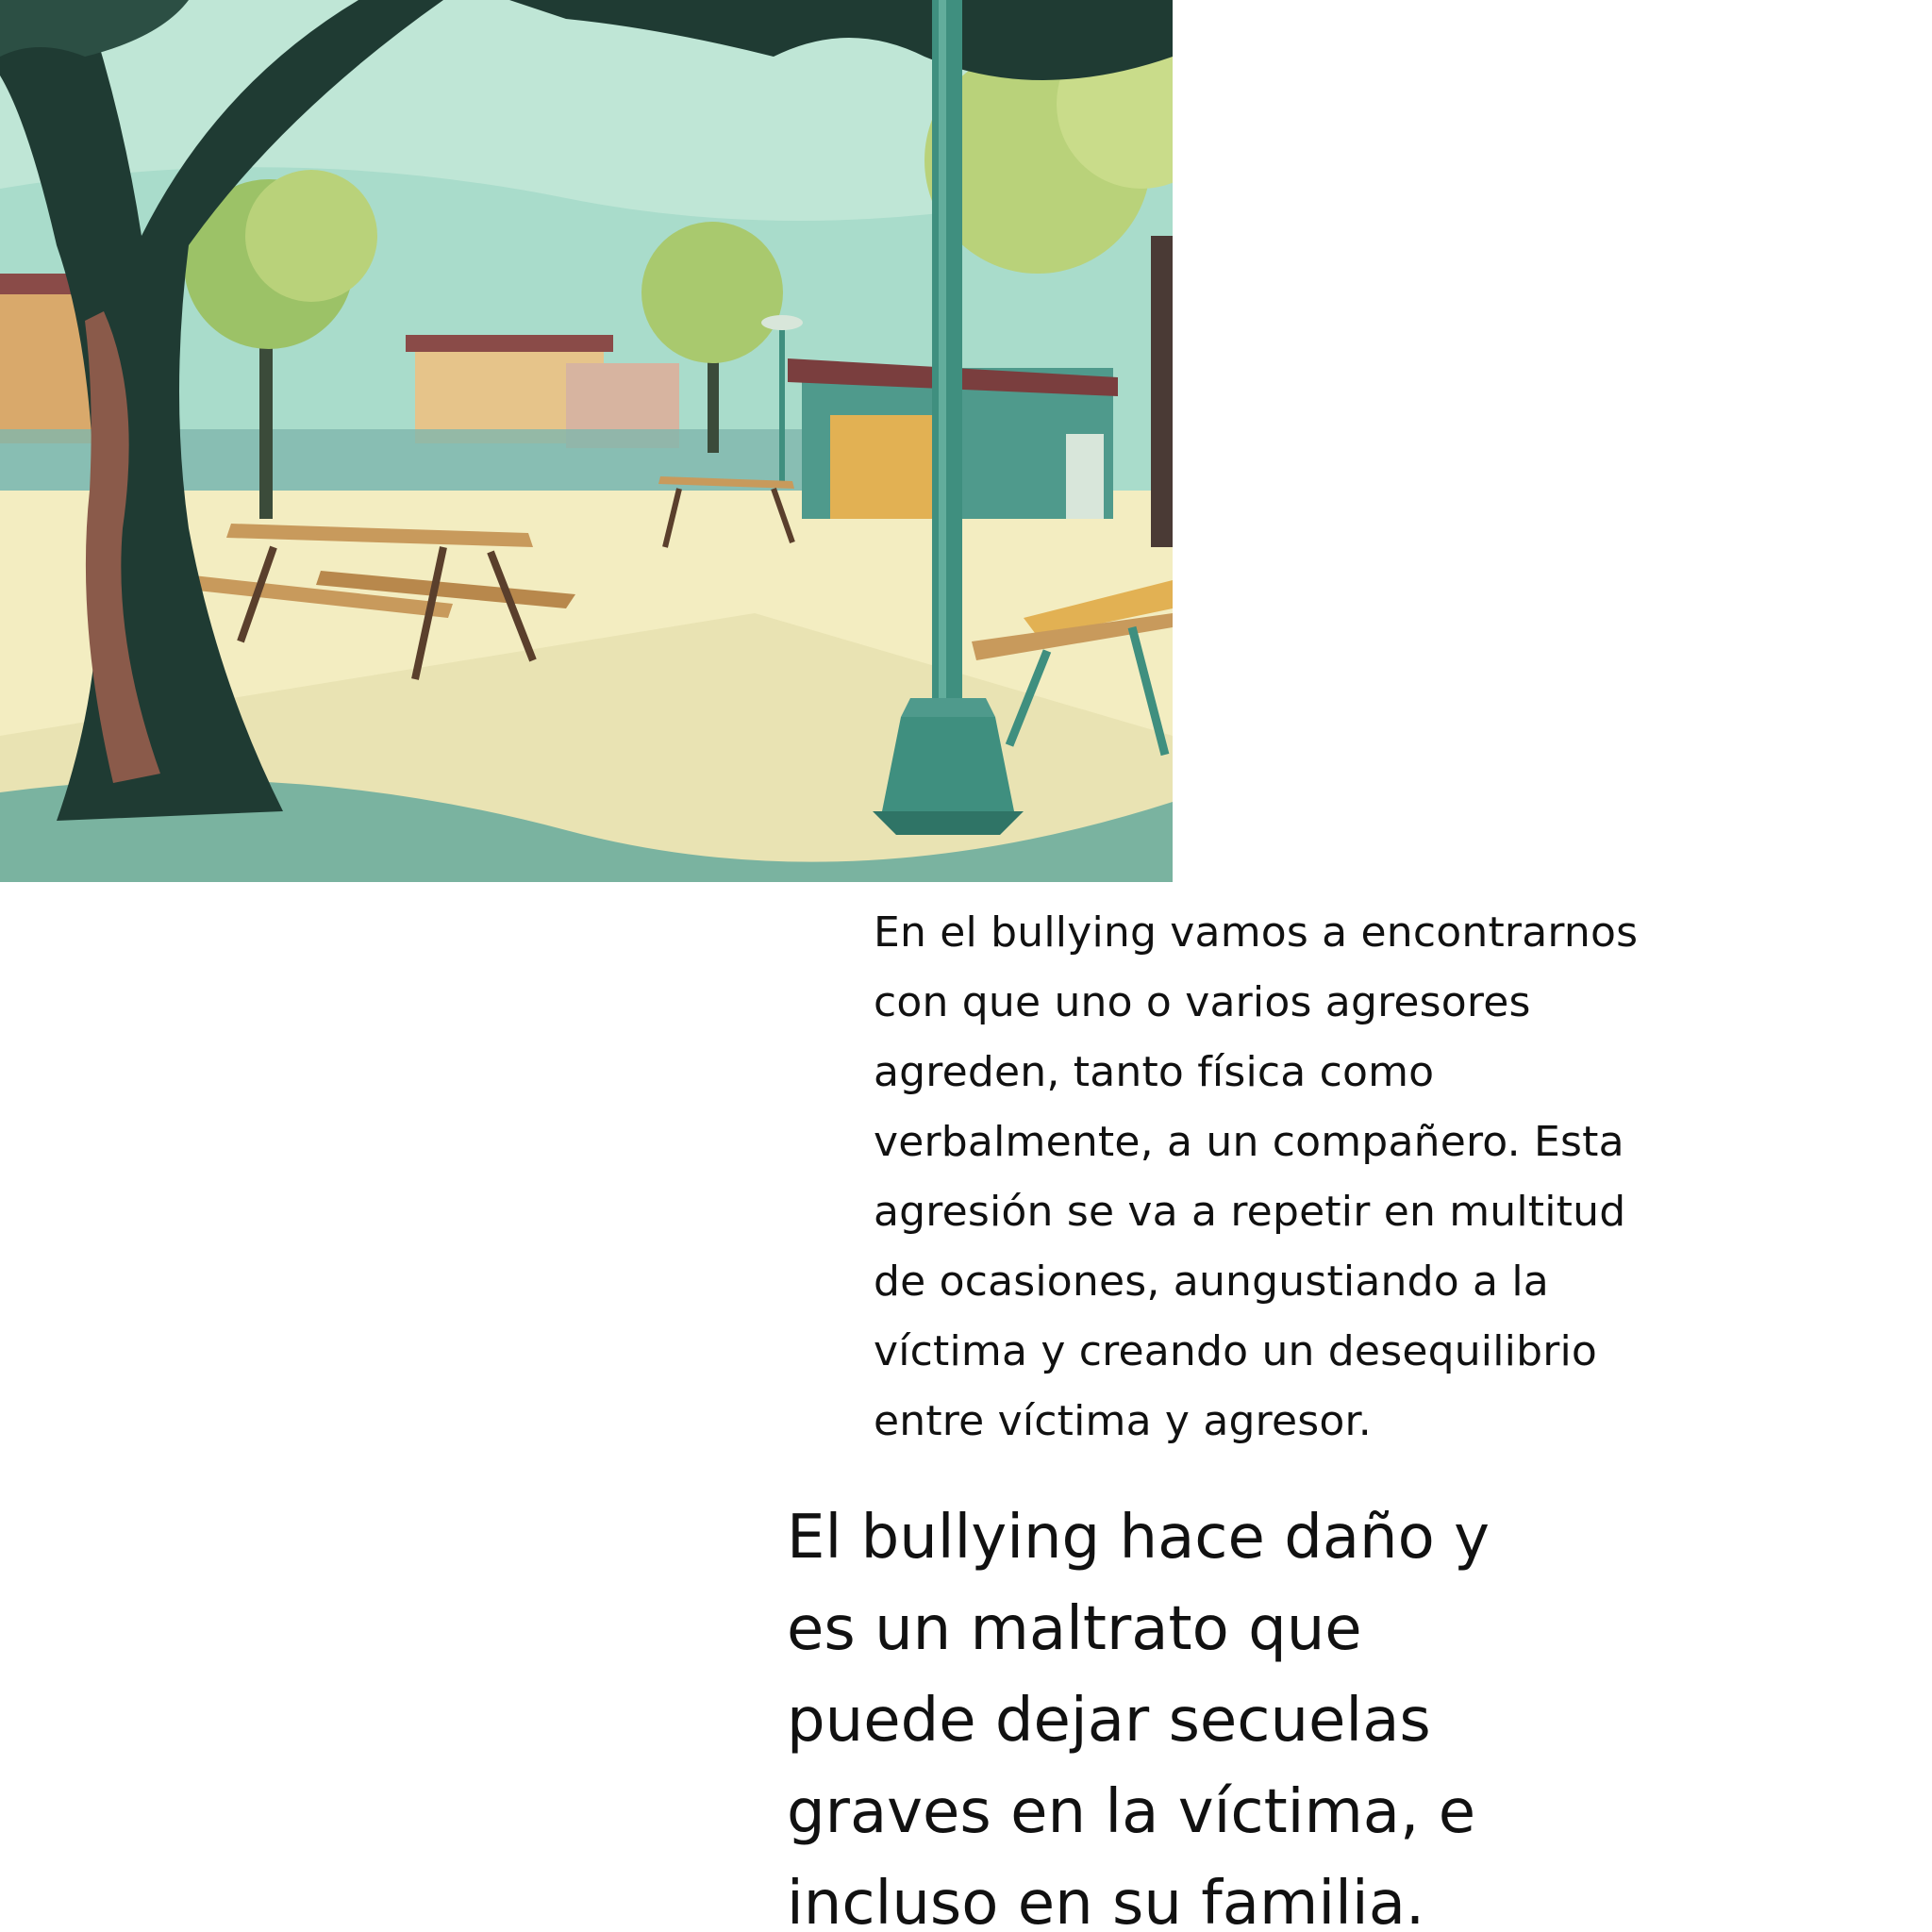 The width and height of the screenshot is (1932, 1932). I want to click on lamp-post-foot, so click(948, 823).